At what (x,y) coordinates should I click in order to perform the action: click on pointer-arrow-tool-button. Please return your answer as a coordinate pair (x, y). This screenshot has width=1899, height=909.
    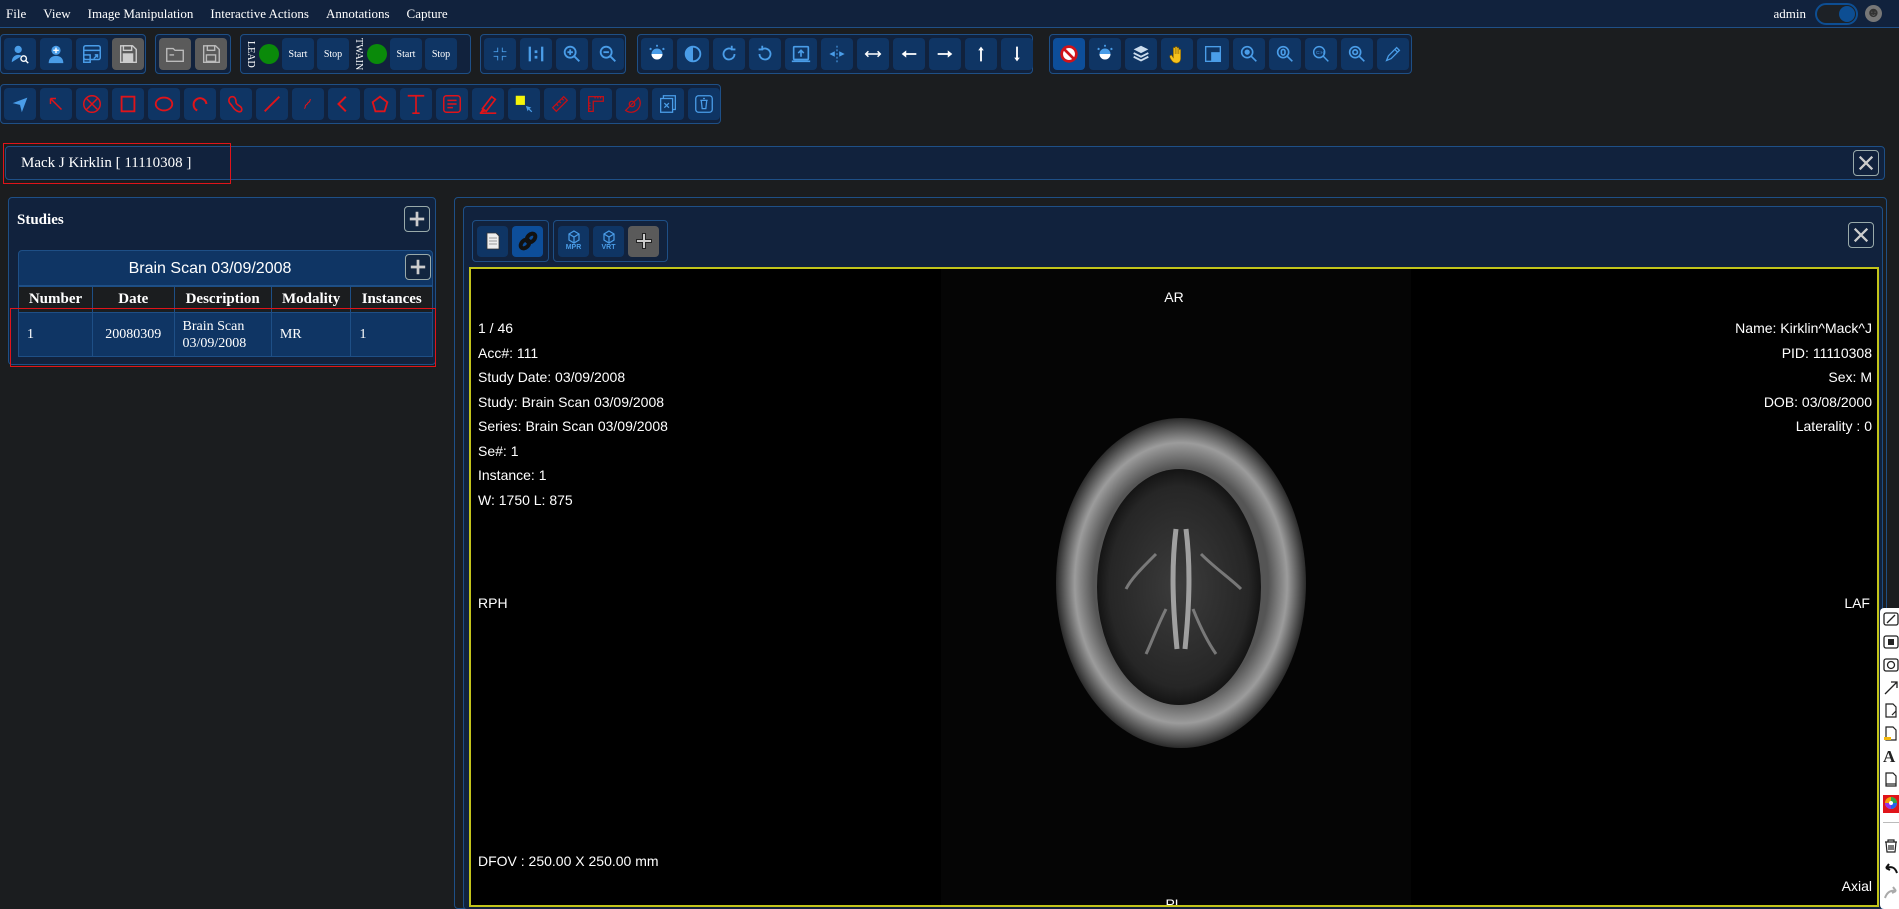
    Looking at the image, I should click on (56, 104).